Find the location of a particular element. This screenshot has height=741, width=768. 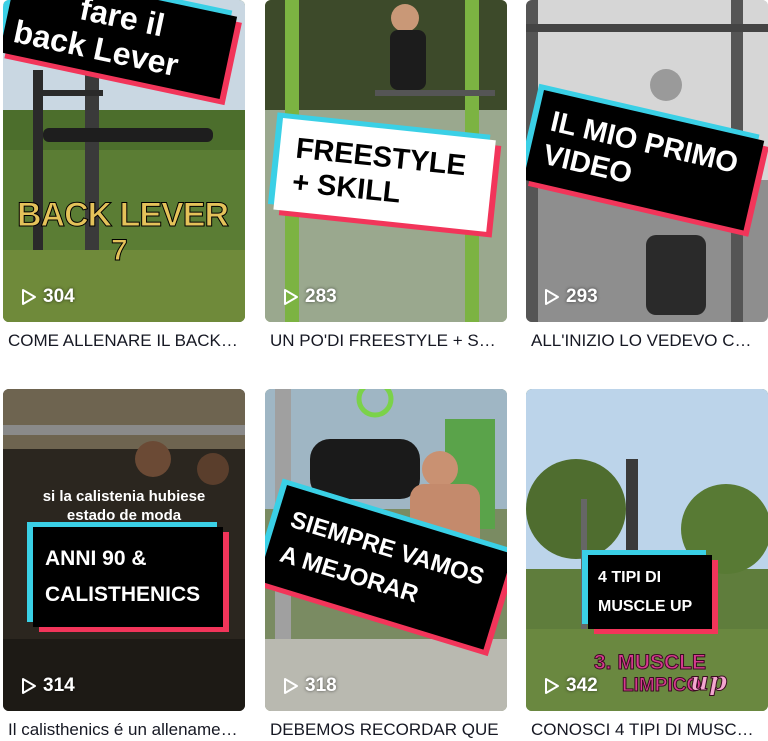

subtitle-overlay: si la calistenia hubiese estado de moda is located at coordinates (124, 506).